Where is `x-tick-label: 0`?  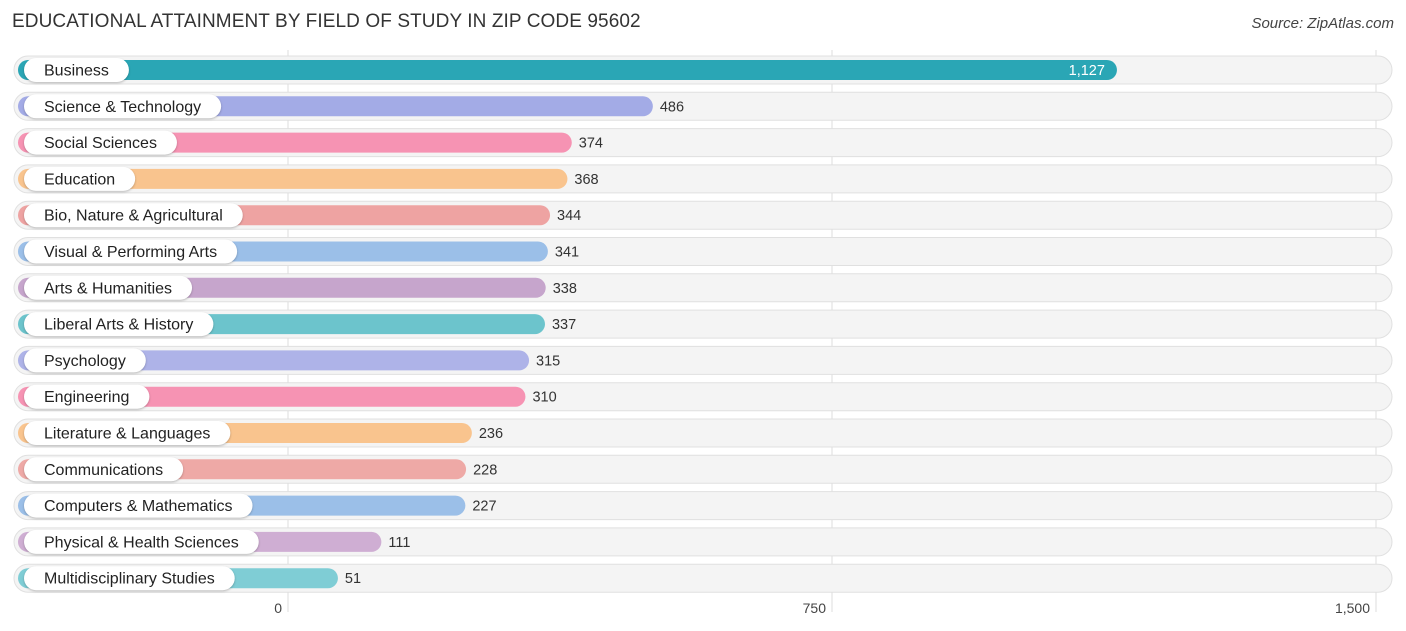 x-tick-label: 0 is located at coordinates (278, 608).